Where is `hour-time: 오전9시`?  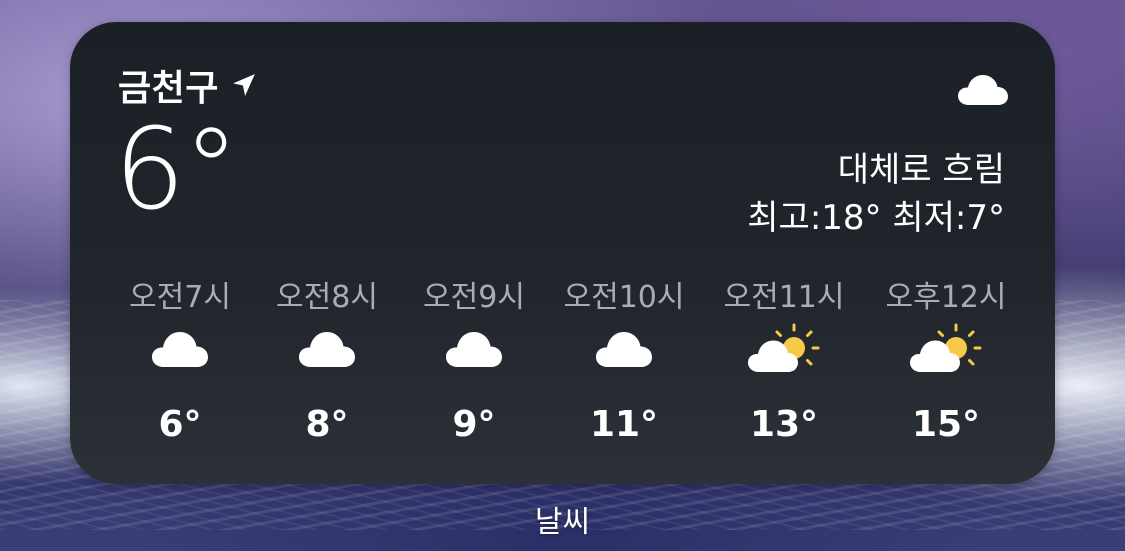 hour-time: 오전9시 is located at coordinates (474, 297).